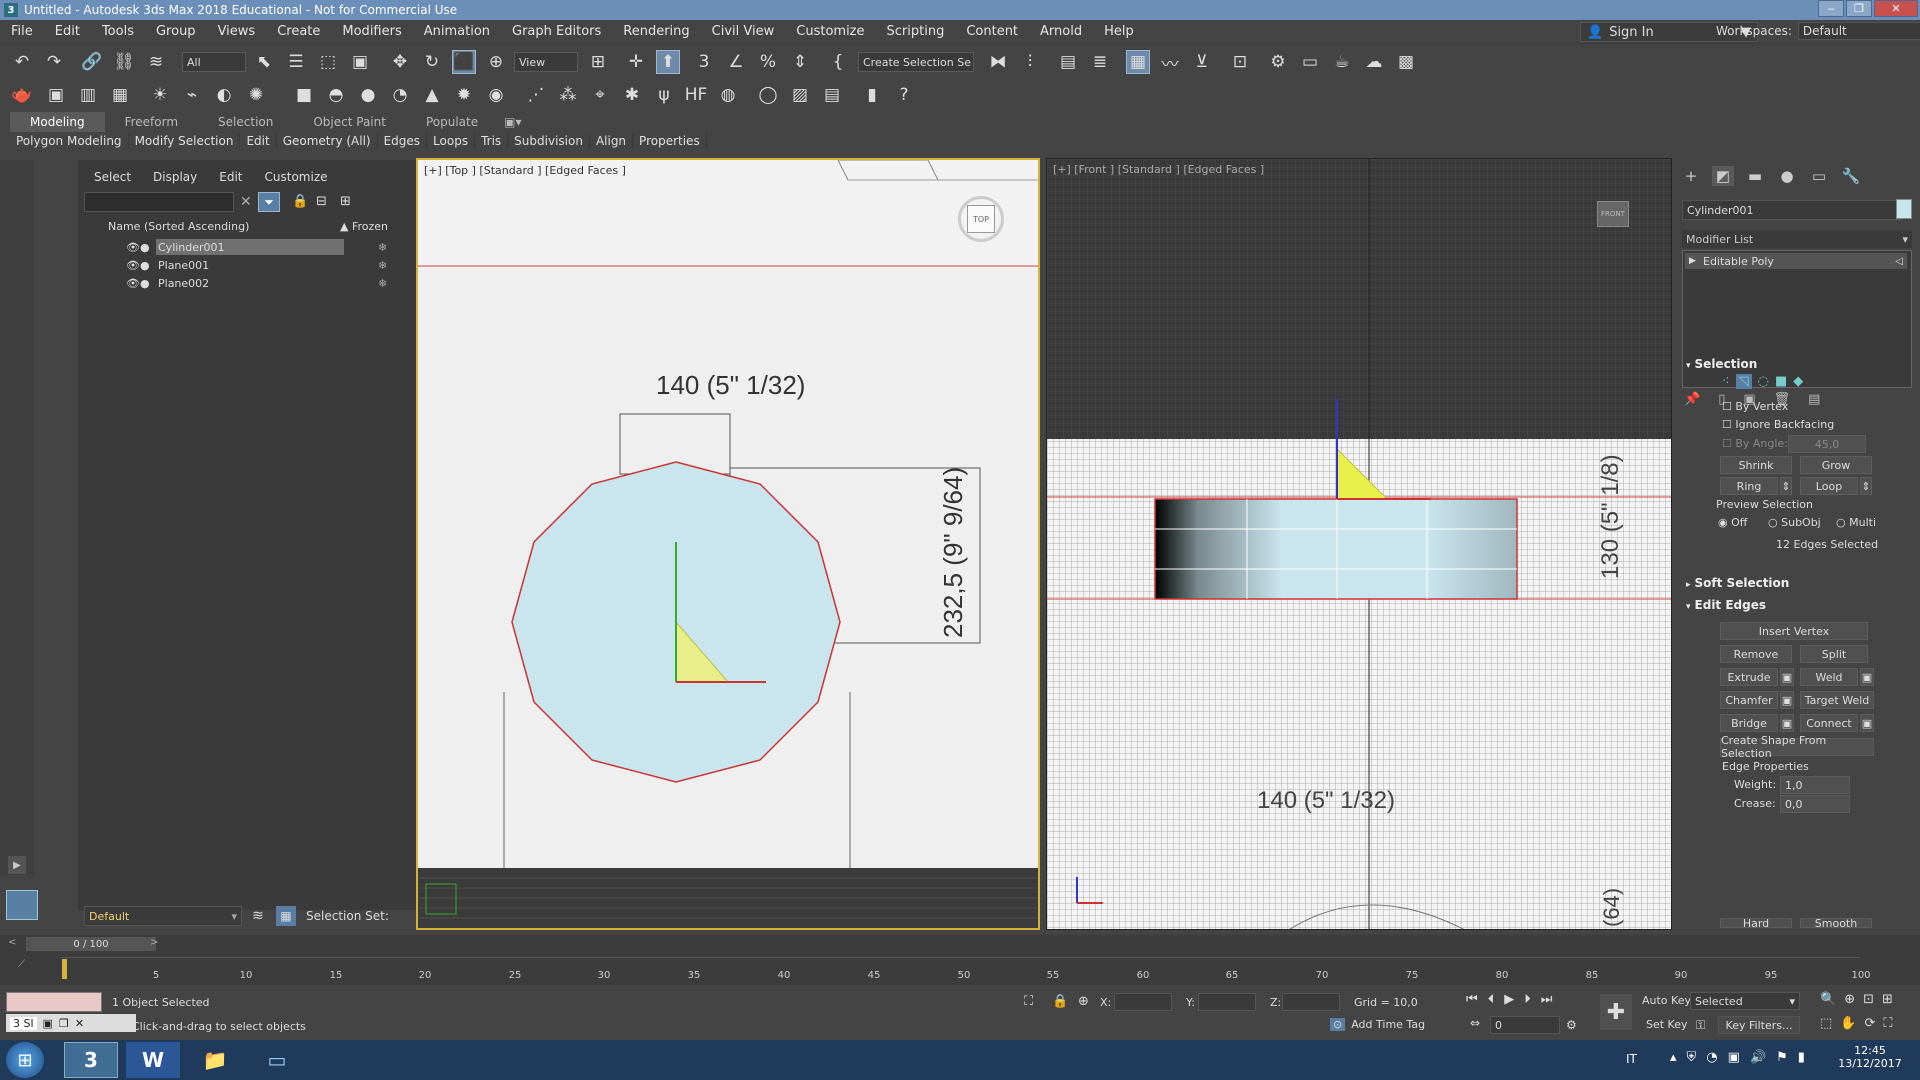  What do you see at coordinates (237, 31) in the screenshot?
I see `menu-views: Views` at bounding box center [237, 31].